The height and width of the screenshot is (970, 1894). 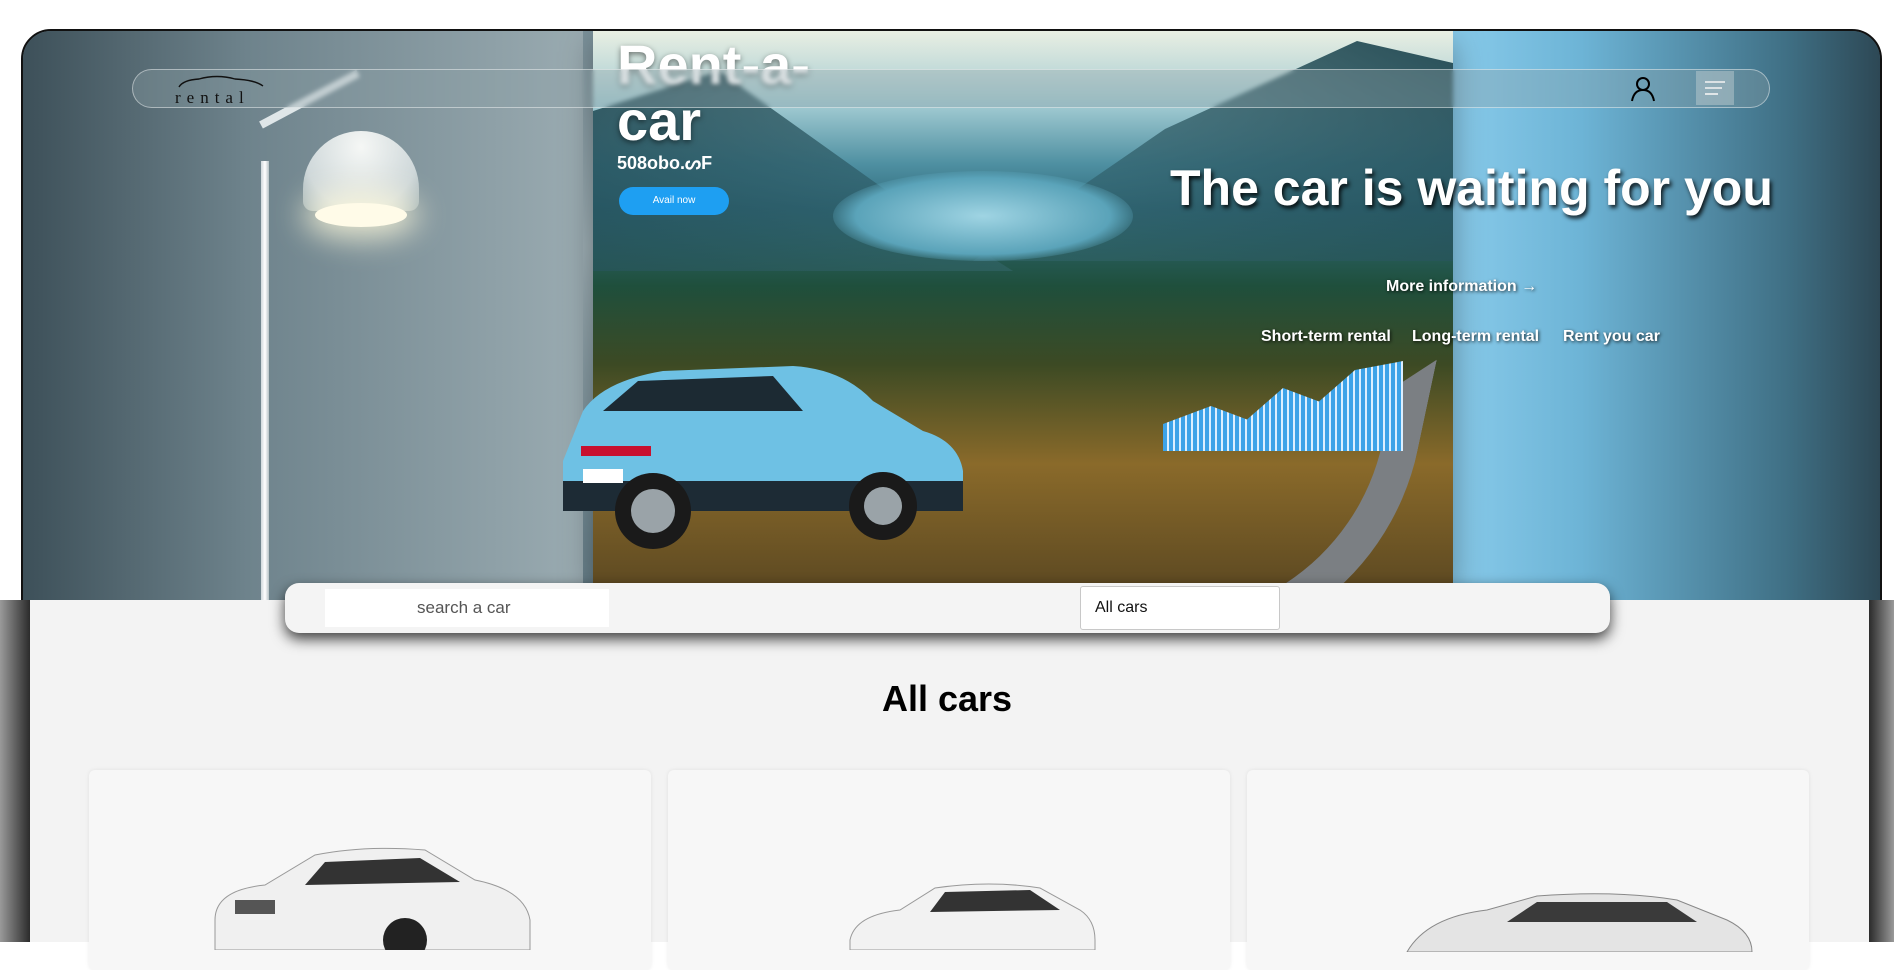 I want to click on rent-you-car-link: Rent you car, so click(x=1611, y=337).